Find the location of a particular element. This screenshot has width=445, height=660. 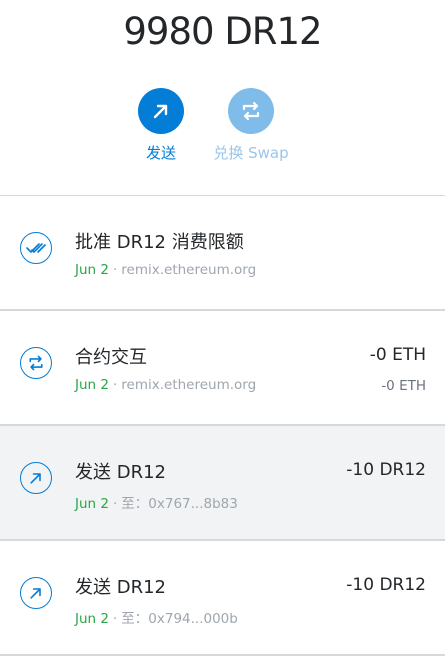

transaction-sub-amount: -0 ETH is located at coordinates (403, 386).